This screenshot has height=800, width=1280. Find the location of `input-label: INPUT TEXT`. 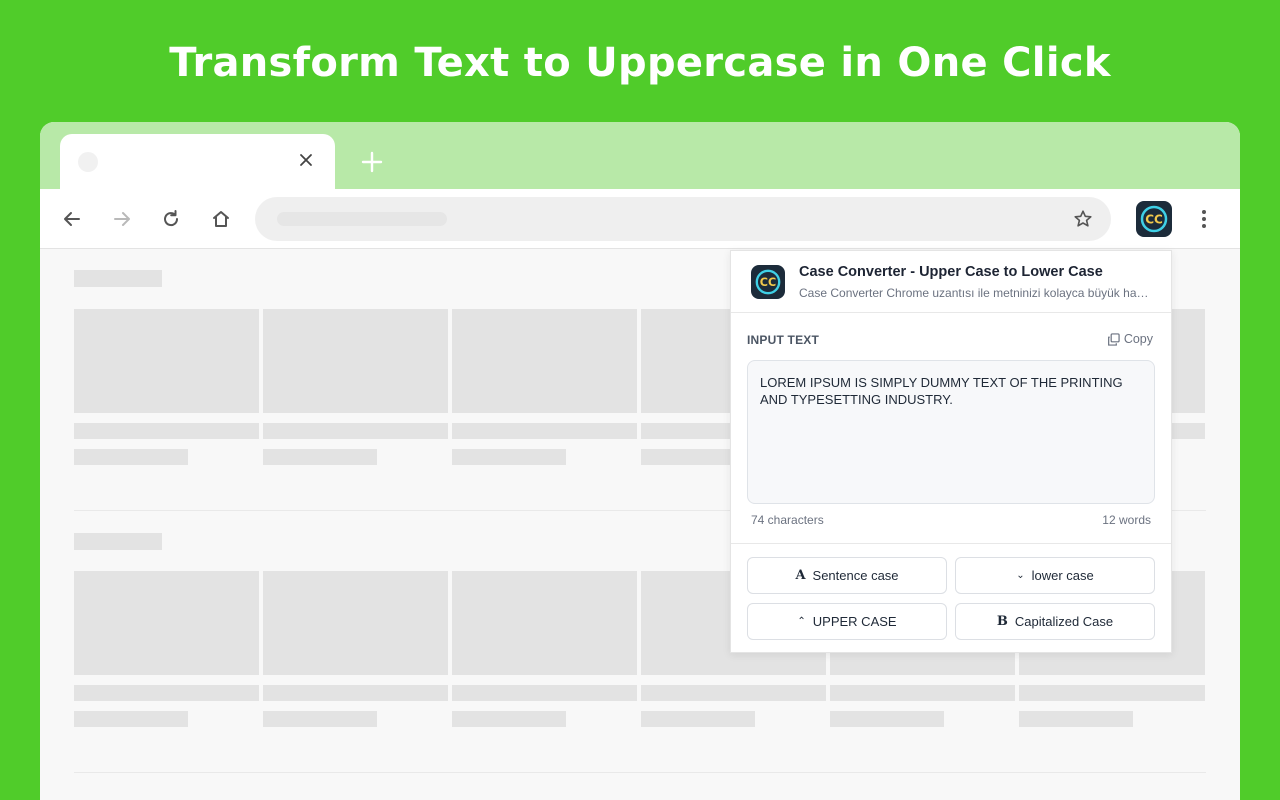

input-label: INPUT TEXT is located at coordinates (783, 340).